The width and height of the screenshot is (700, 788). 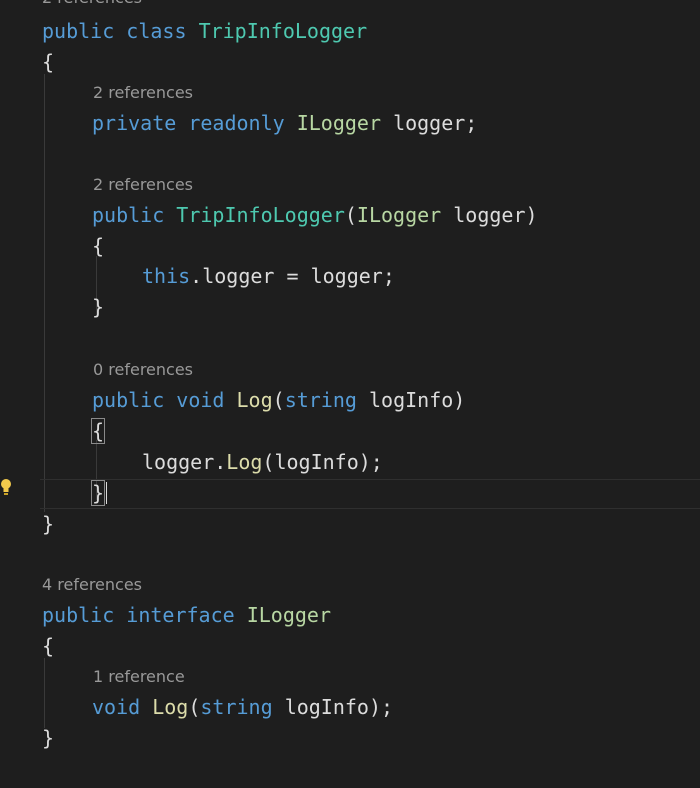 I want to click on brace-match-highlight: {, so click(x=98, y=431).